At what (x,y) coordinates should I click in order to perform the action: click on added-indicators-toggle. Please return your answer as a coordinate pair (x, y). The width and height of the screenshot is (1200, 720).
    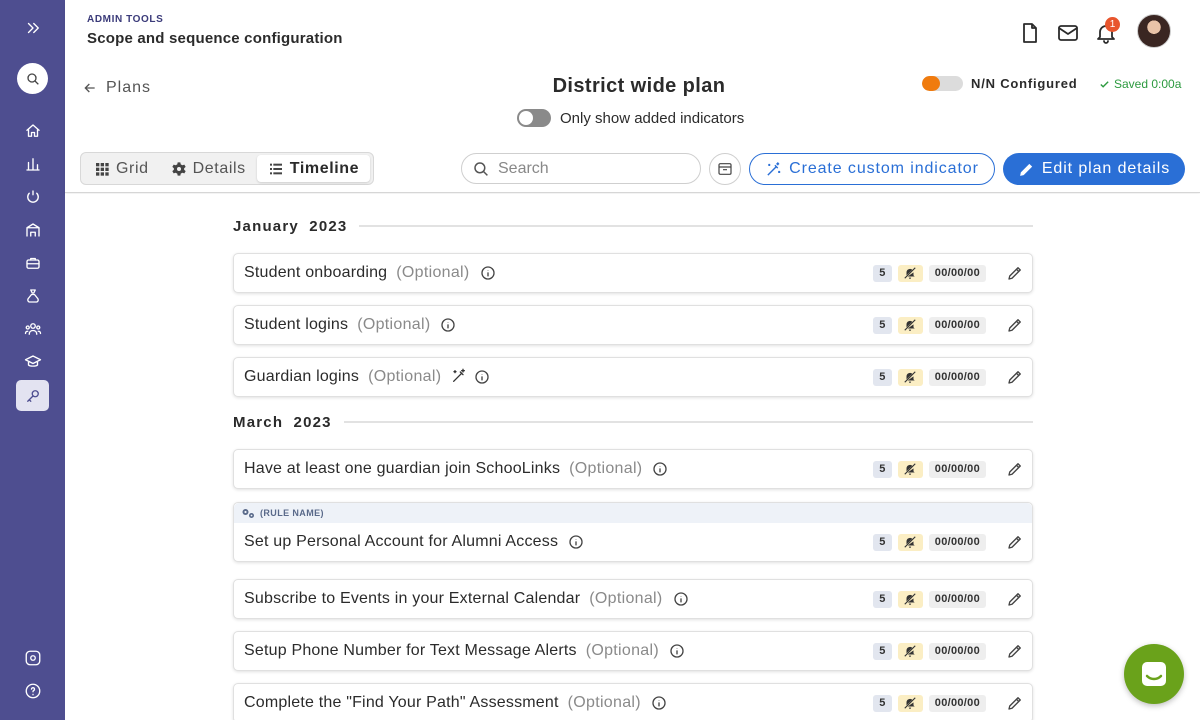
    Looking at the image, I should click on (534, 118).